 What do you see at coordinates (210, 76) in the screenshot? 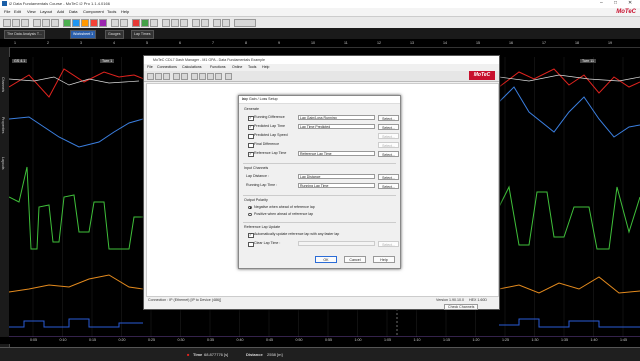
I see `dm-alarms-icon` at bounding box center [210, 76].